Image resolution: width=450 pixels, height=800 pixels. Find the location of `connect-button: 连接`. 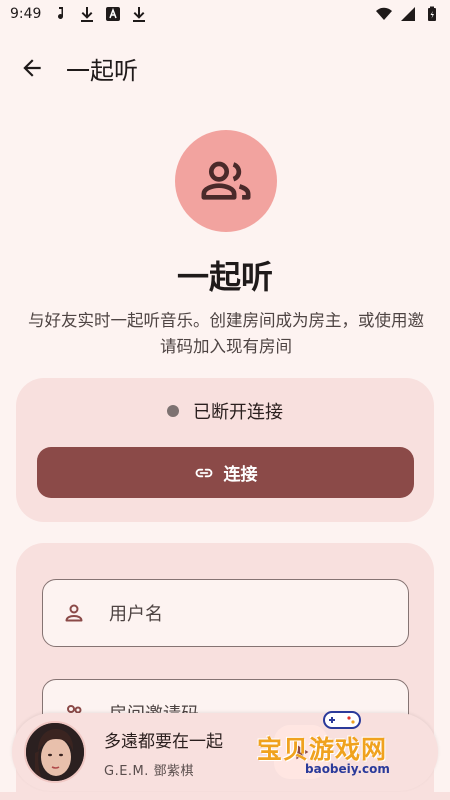

connect-button: 连接 is located at coordinates (225, 472).